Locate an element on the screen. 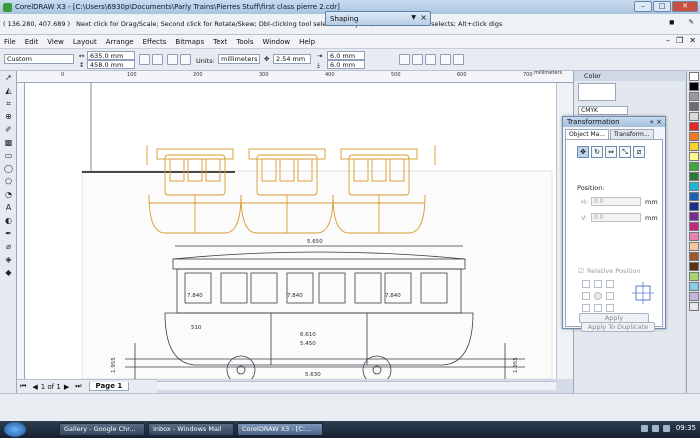 The image size is (700, 438). ellipse-tool-icon: ◯ is located at coordinates (8, 169).